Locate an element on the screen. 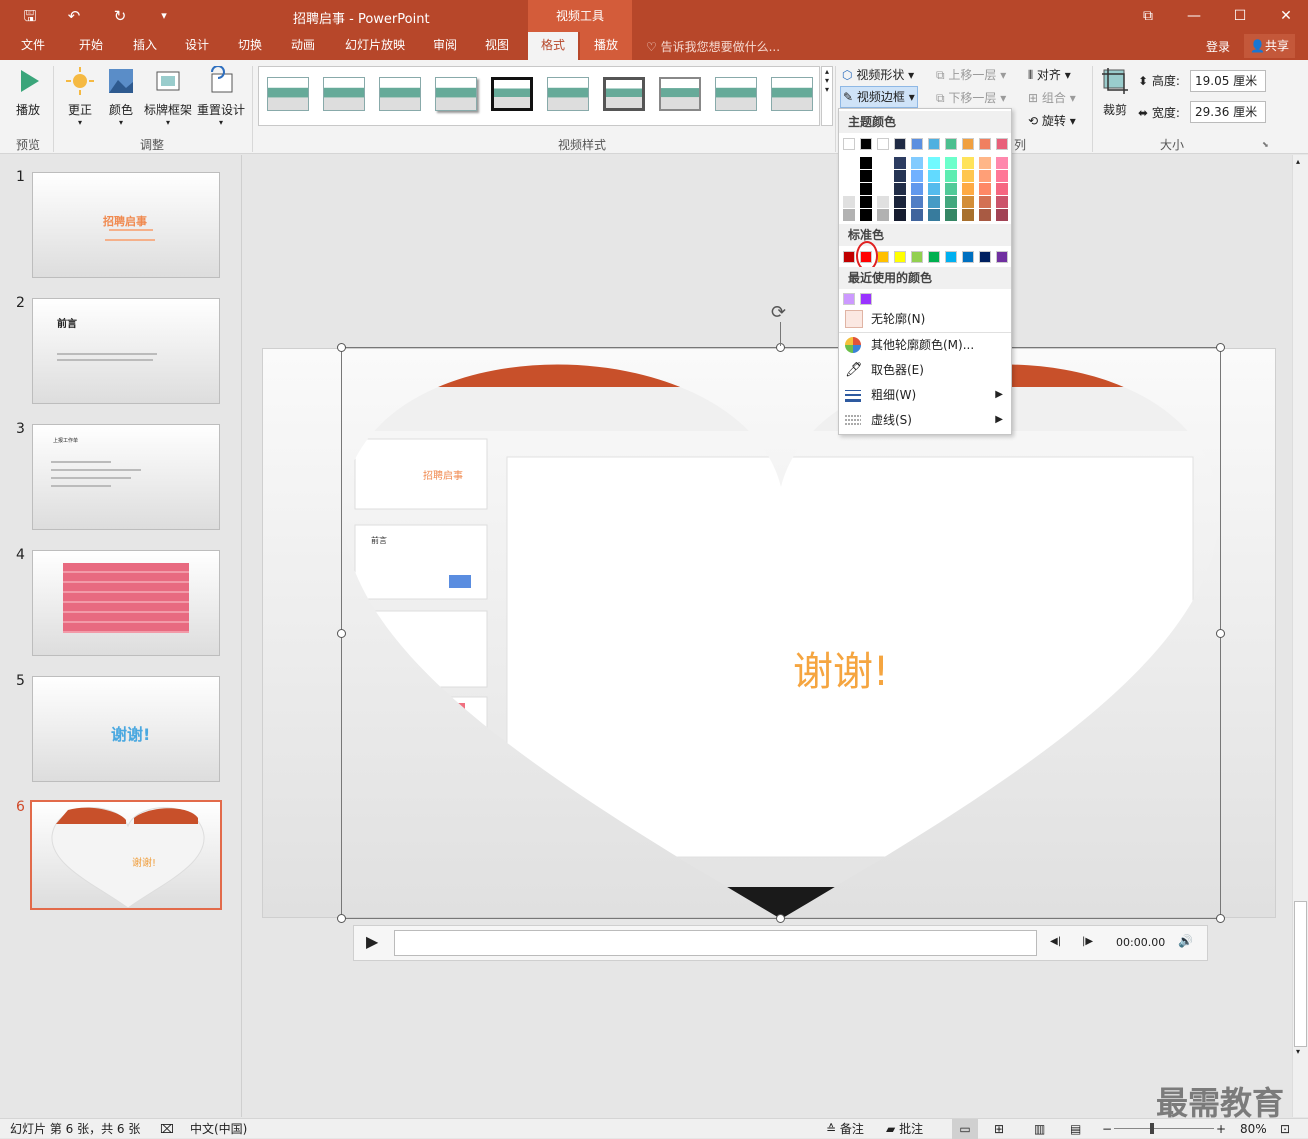 The width and height of the screenshot is (1308, 1139). bring-forward-button: ⧉ 上移一层 ▾ is located at coordinates (971, 74).